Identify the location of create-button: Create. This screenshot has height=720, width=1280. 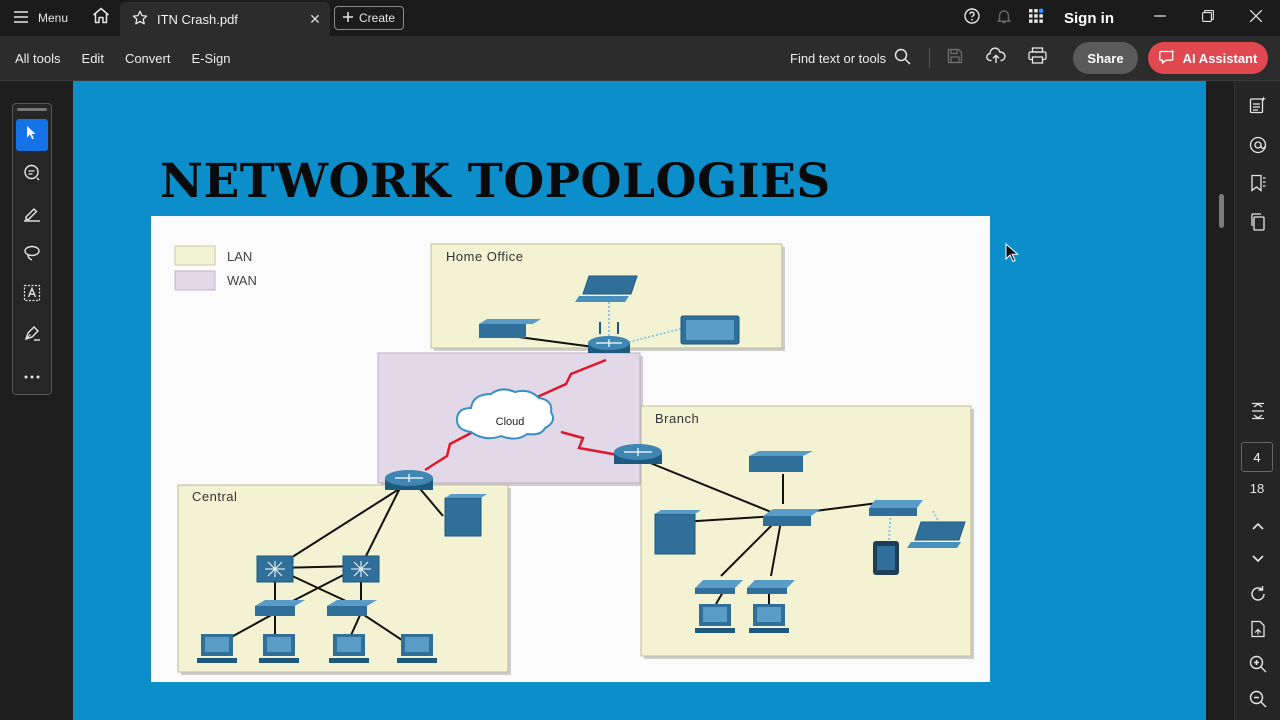
(369, 18).